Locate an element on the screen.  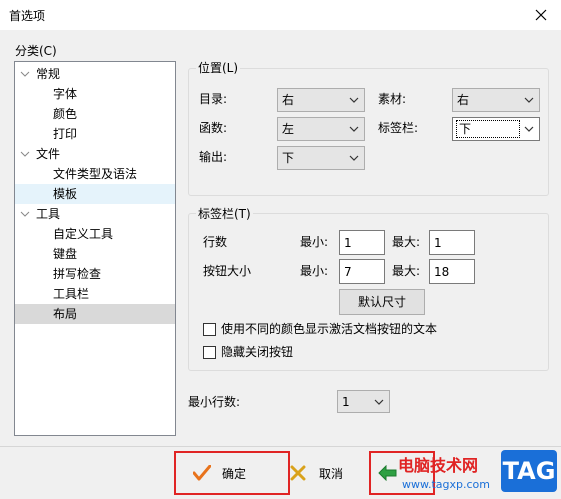
button-size-label: 按钮大小 is located at coordinates (227, 271).